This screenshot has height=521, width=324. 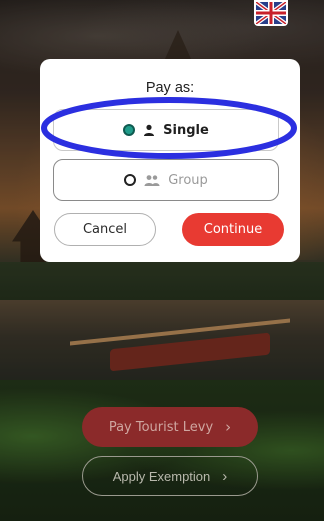 What do you see at coordinates (186, 130) in the screenshot?
I see `option-single-label: Single` at bounding box center [186, 130].